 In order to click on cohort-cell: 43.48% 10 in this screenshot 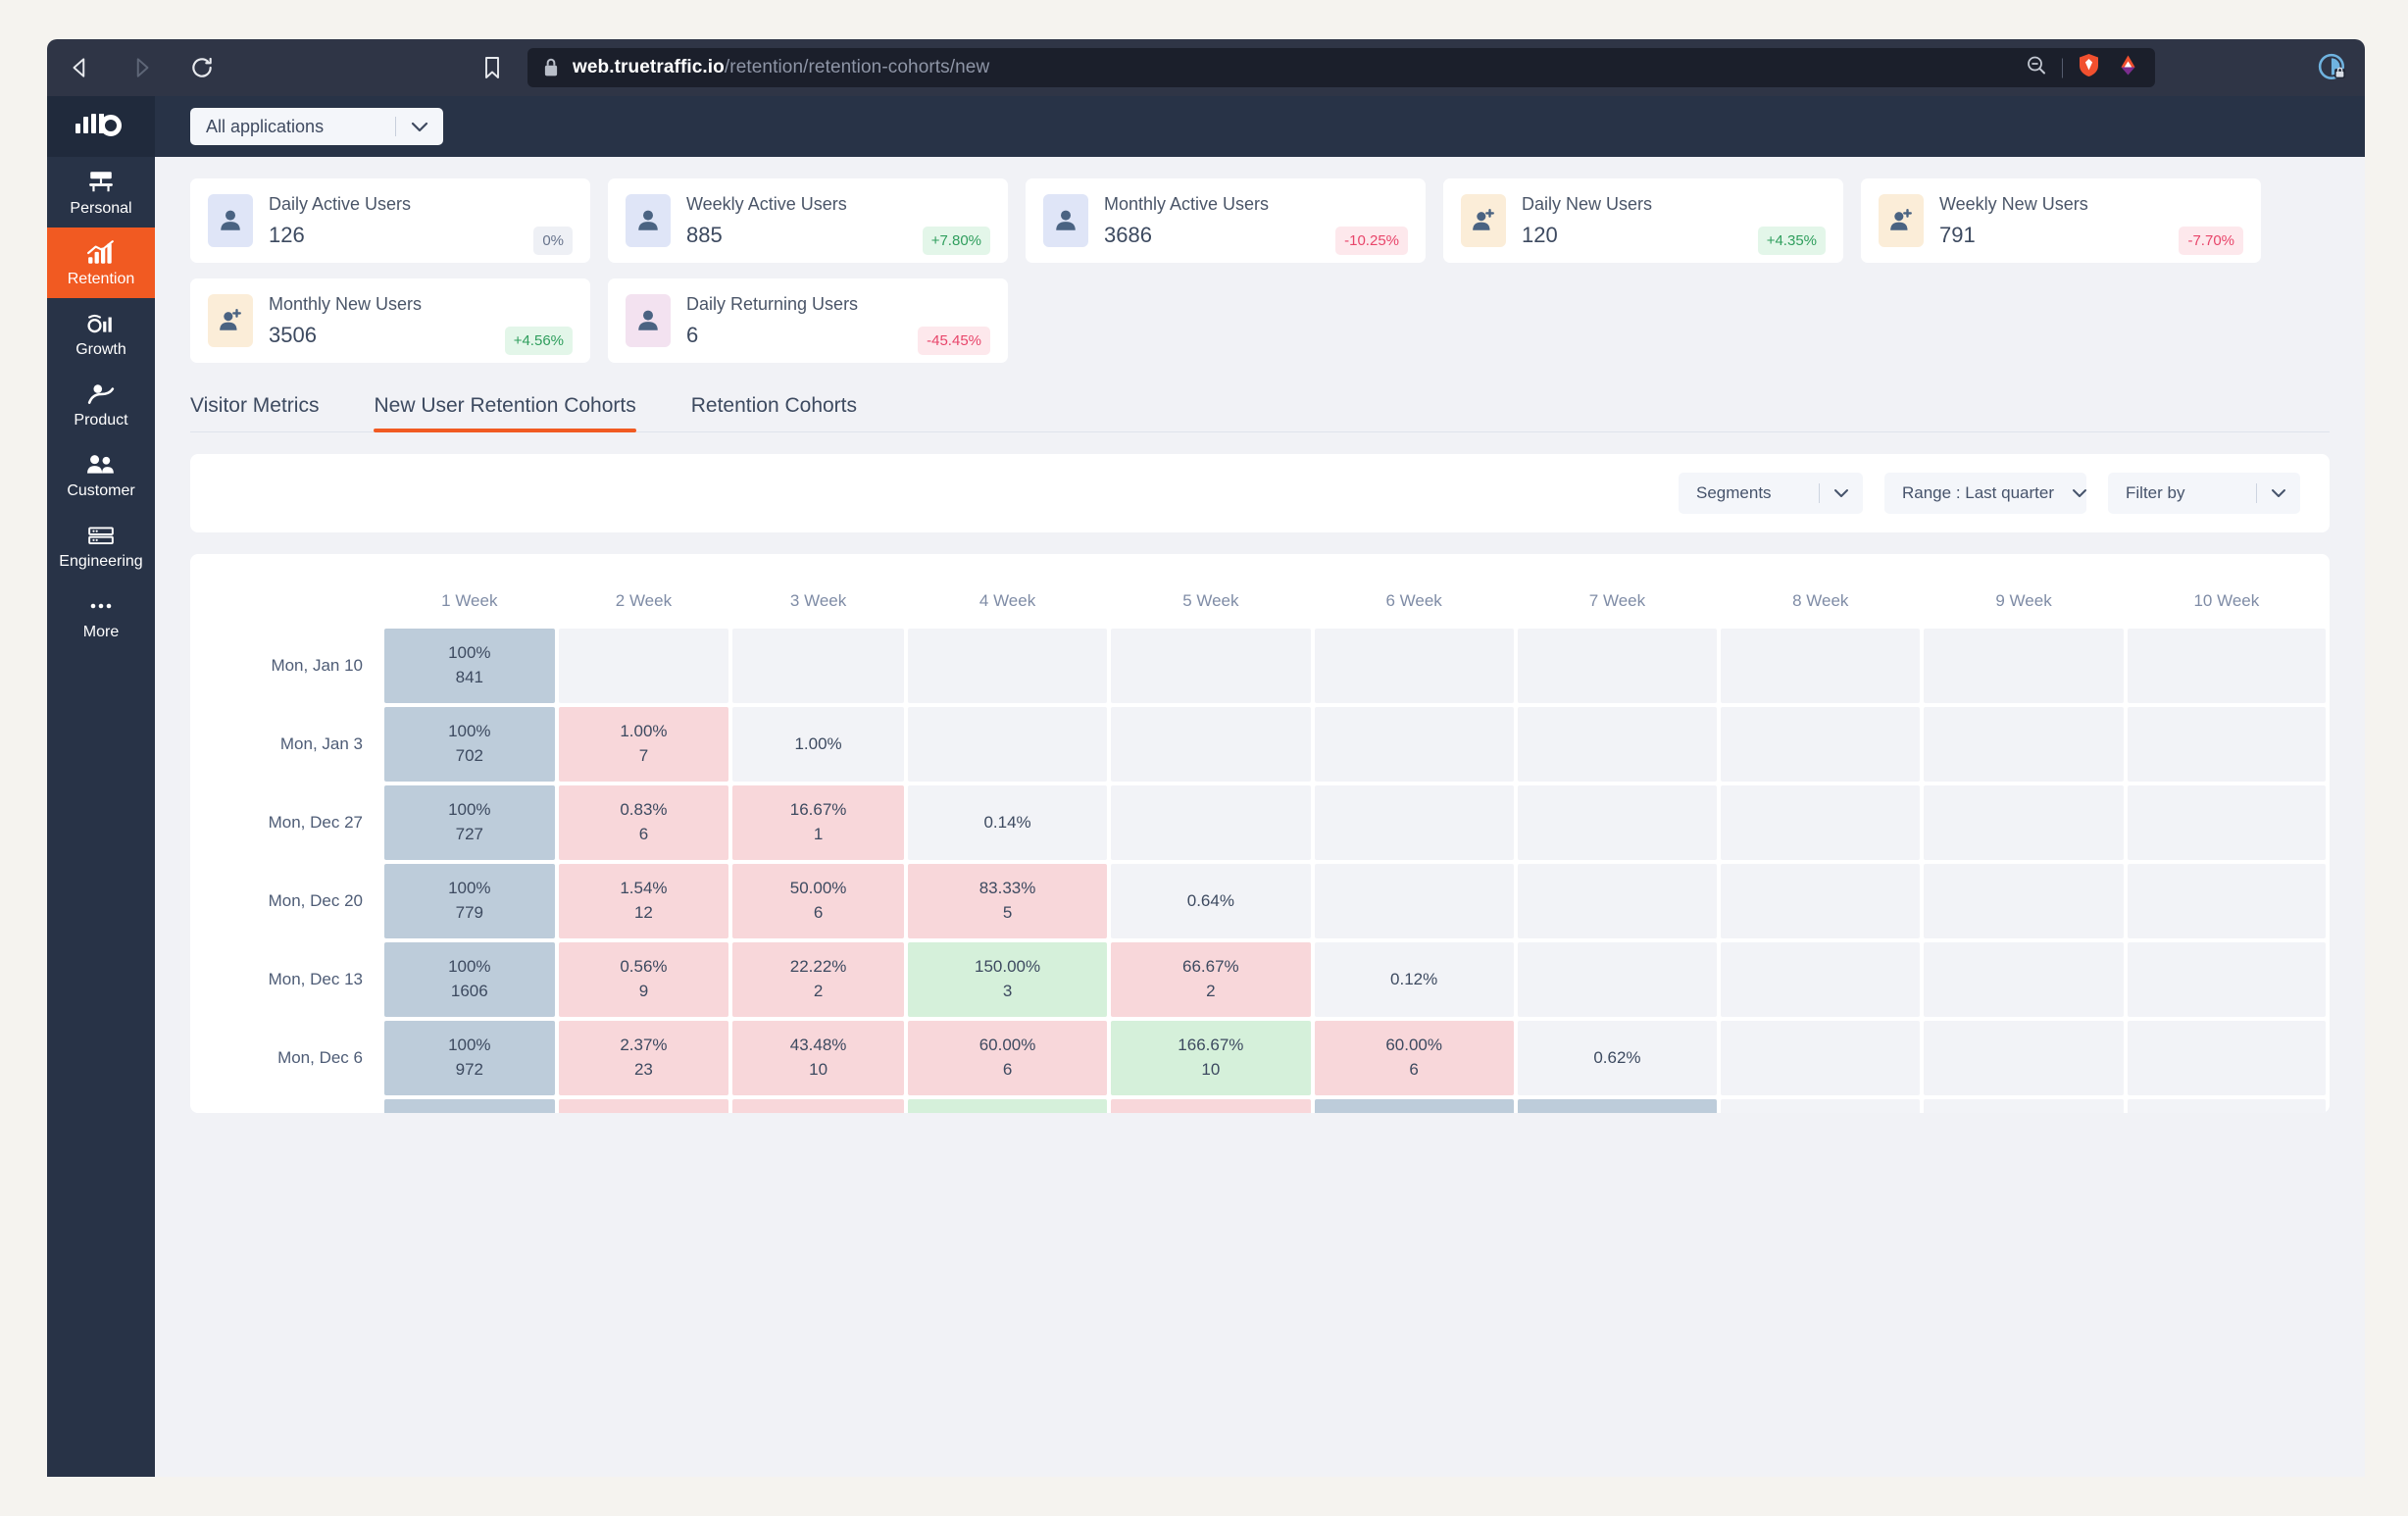, I will do `click(818, 1058)`.